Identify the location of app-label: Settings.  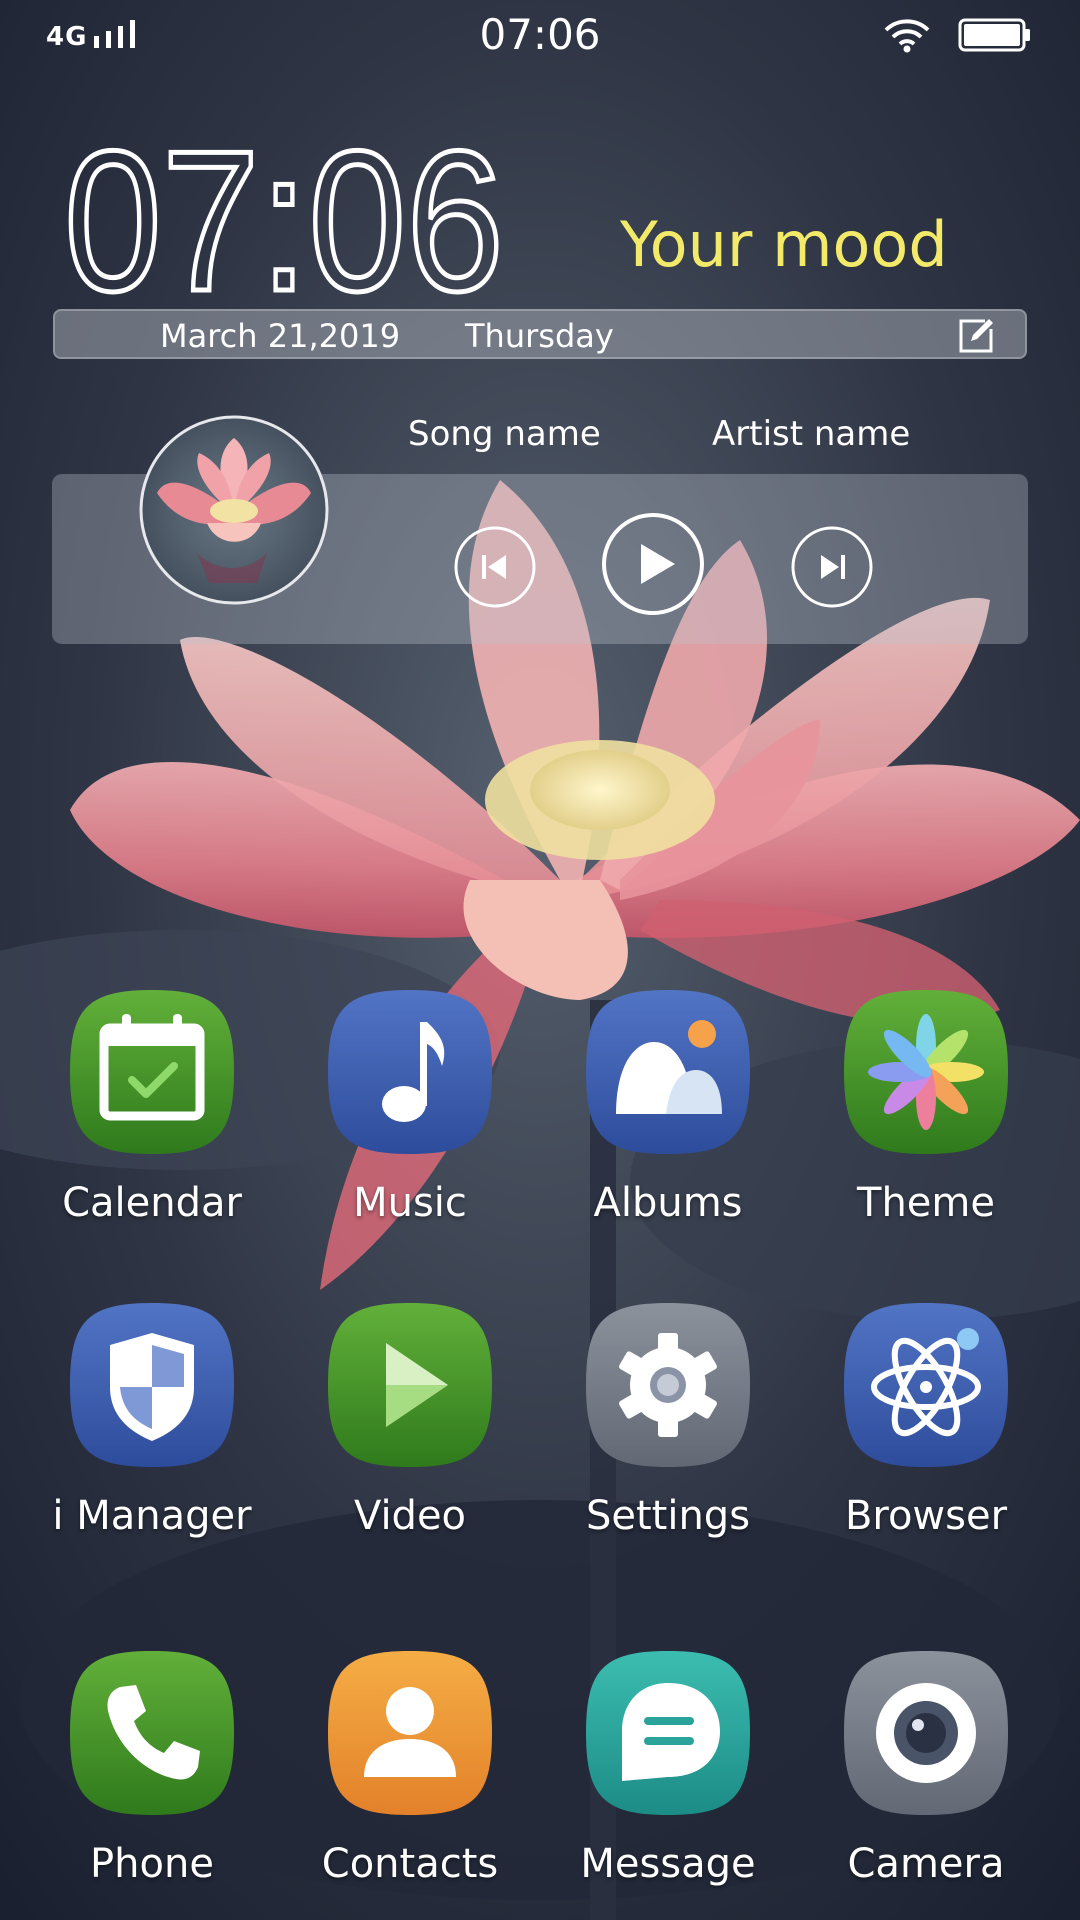
(668, 1516).